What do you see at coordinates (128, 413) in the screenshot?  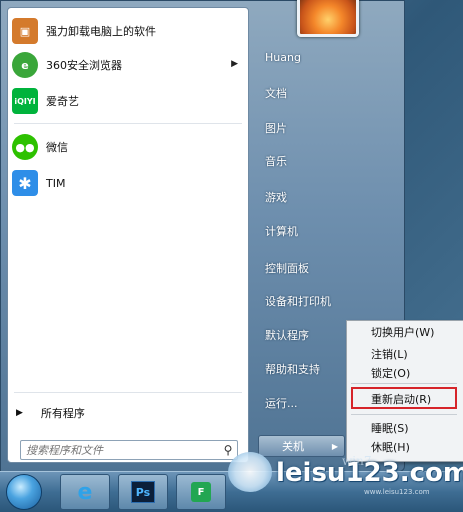 I see `all-programs-button: ▶ 所有程序` at bounding box center [128, 413].